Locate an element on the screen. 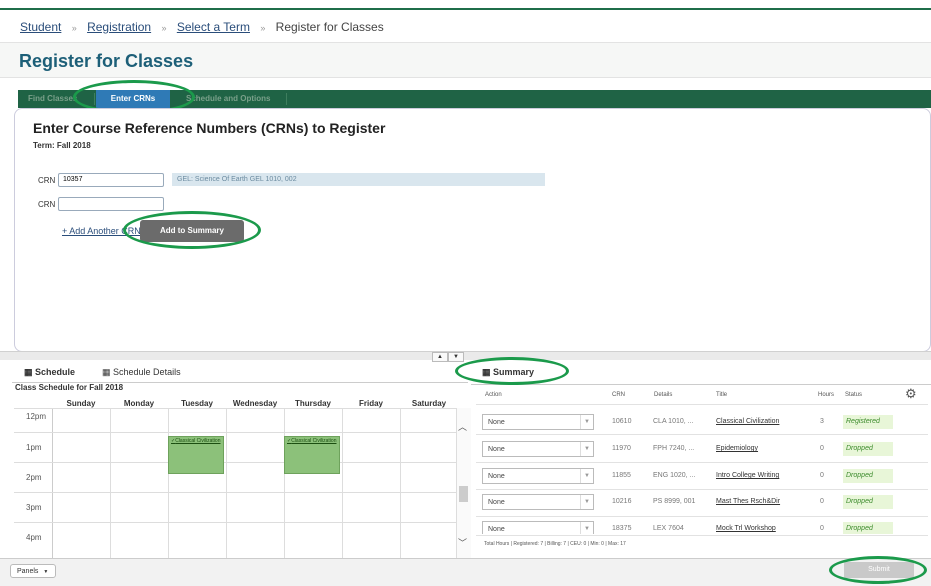  title-link: Classical Civilization is located at coordinates (747, 421).